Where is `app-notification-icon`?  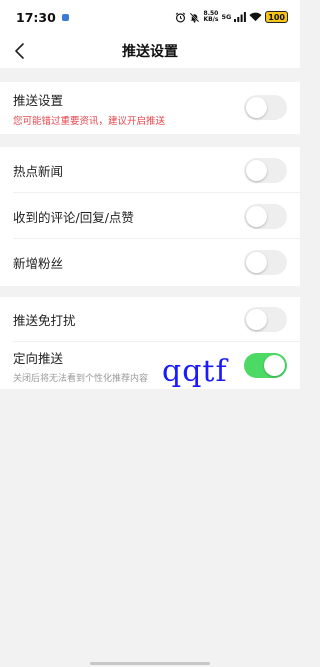
app-notification-icon is located at coordinates (65, 17).